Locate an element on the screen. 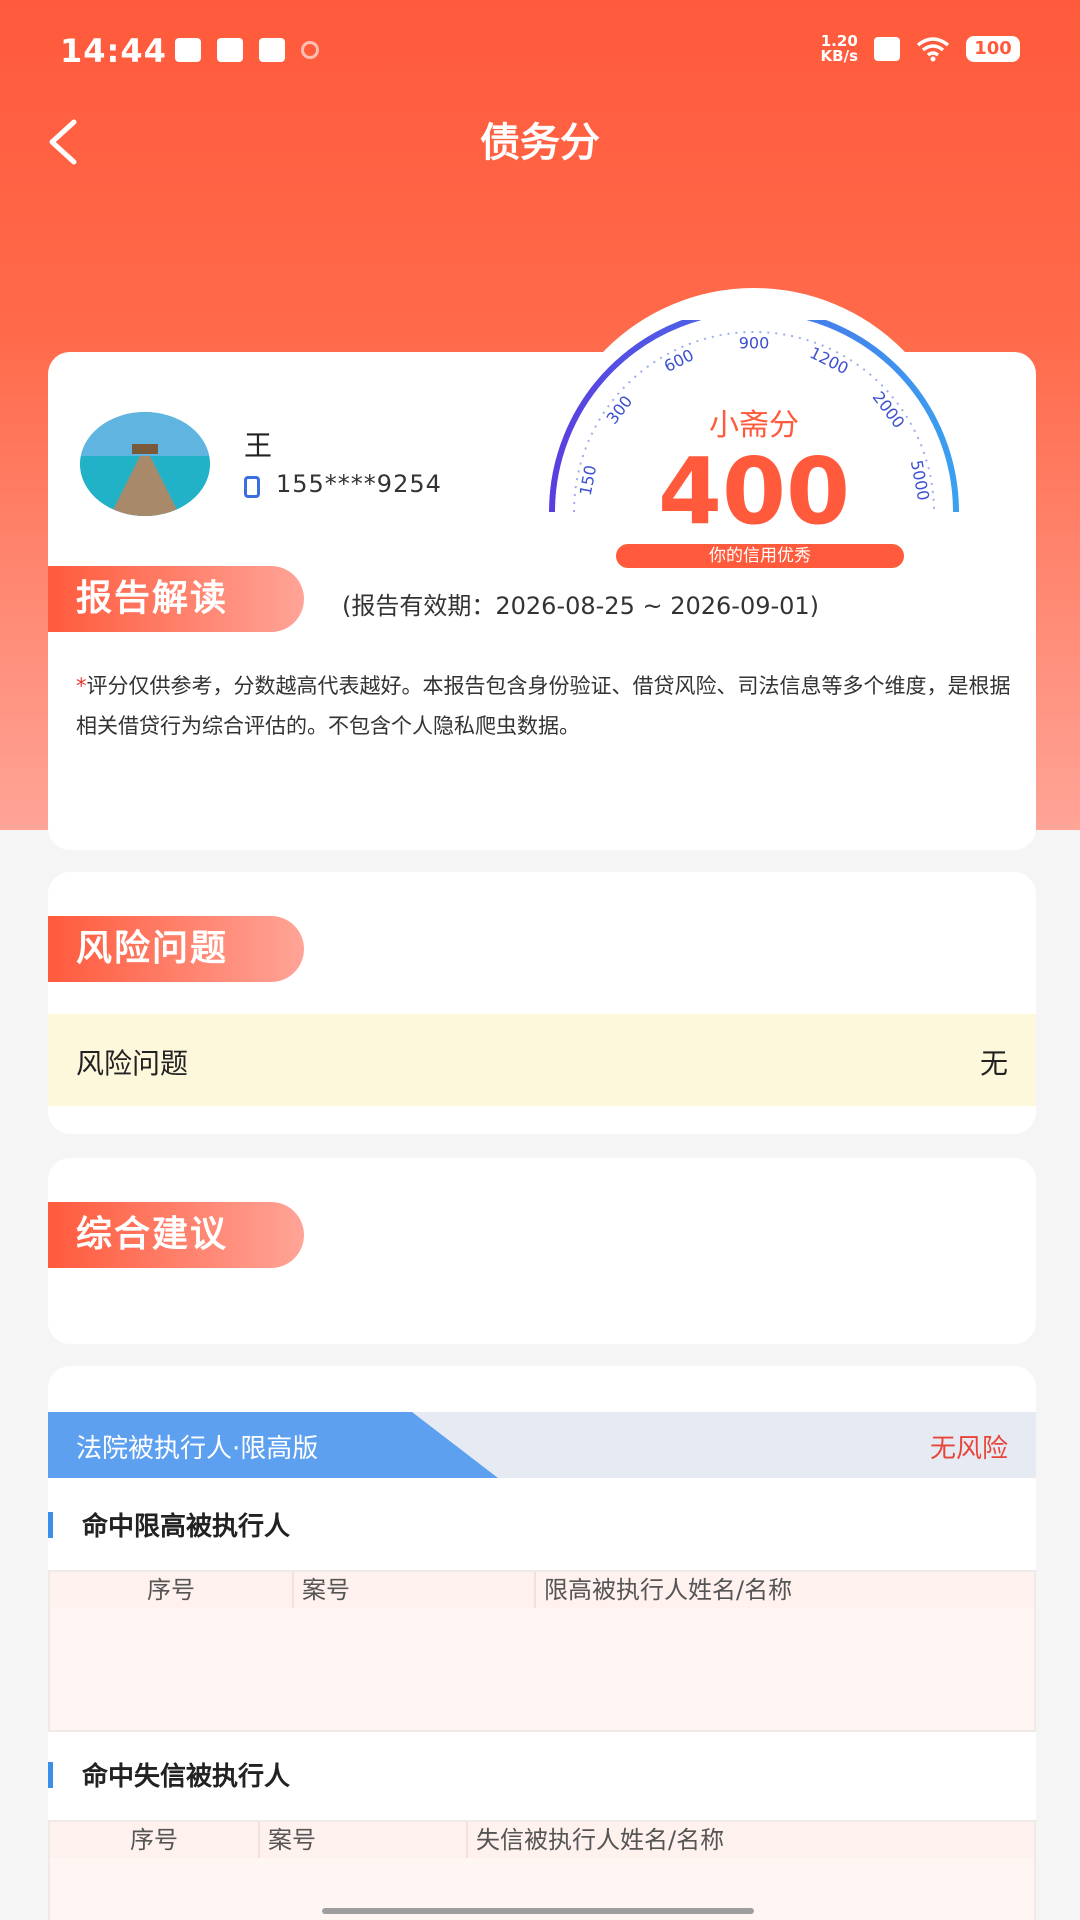 This screenshot has height=1920, width=1080. limit-table-body is located at coordinates (542, 1669).